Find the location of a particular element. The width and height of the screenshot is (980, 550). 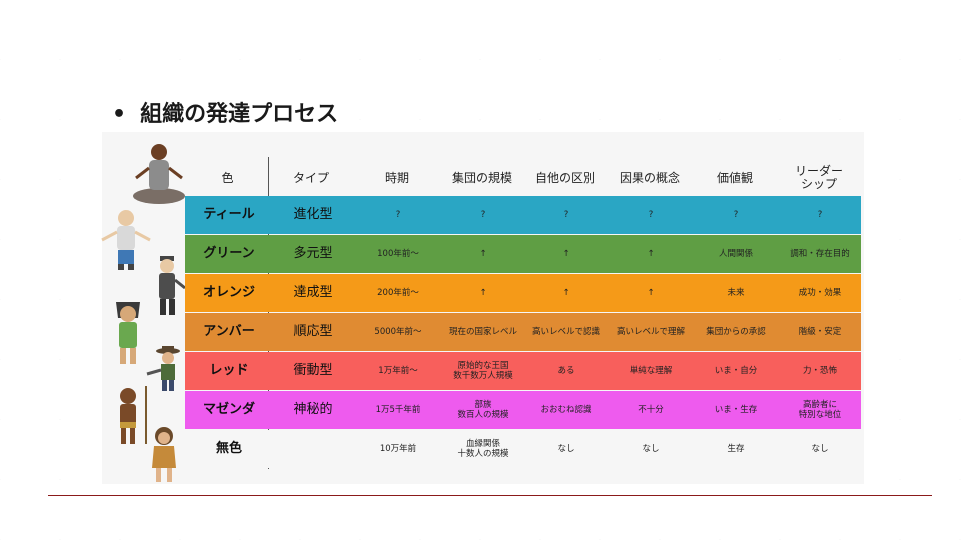

cell-line: 数百人の規模 is located at coordinates (483, 415).